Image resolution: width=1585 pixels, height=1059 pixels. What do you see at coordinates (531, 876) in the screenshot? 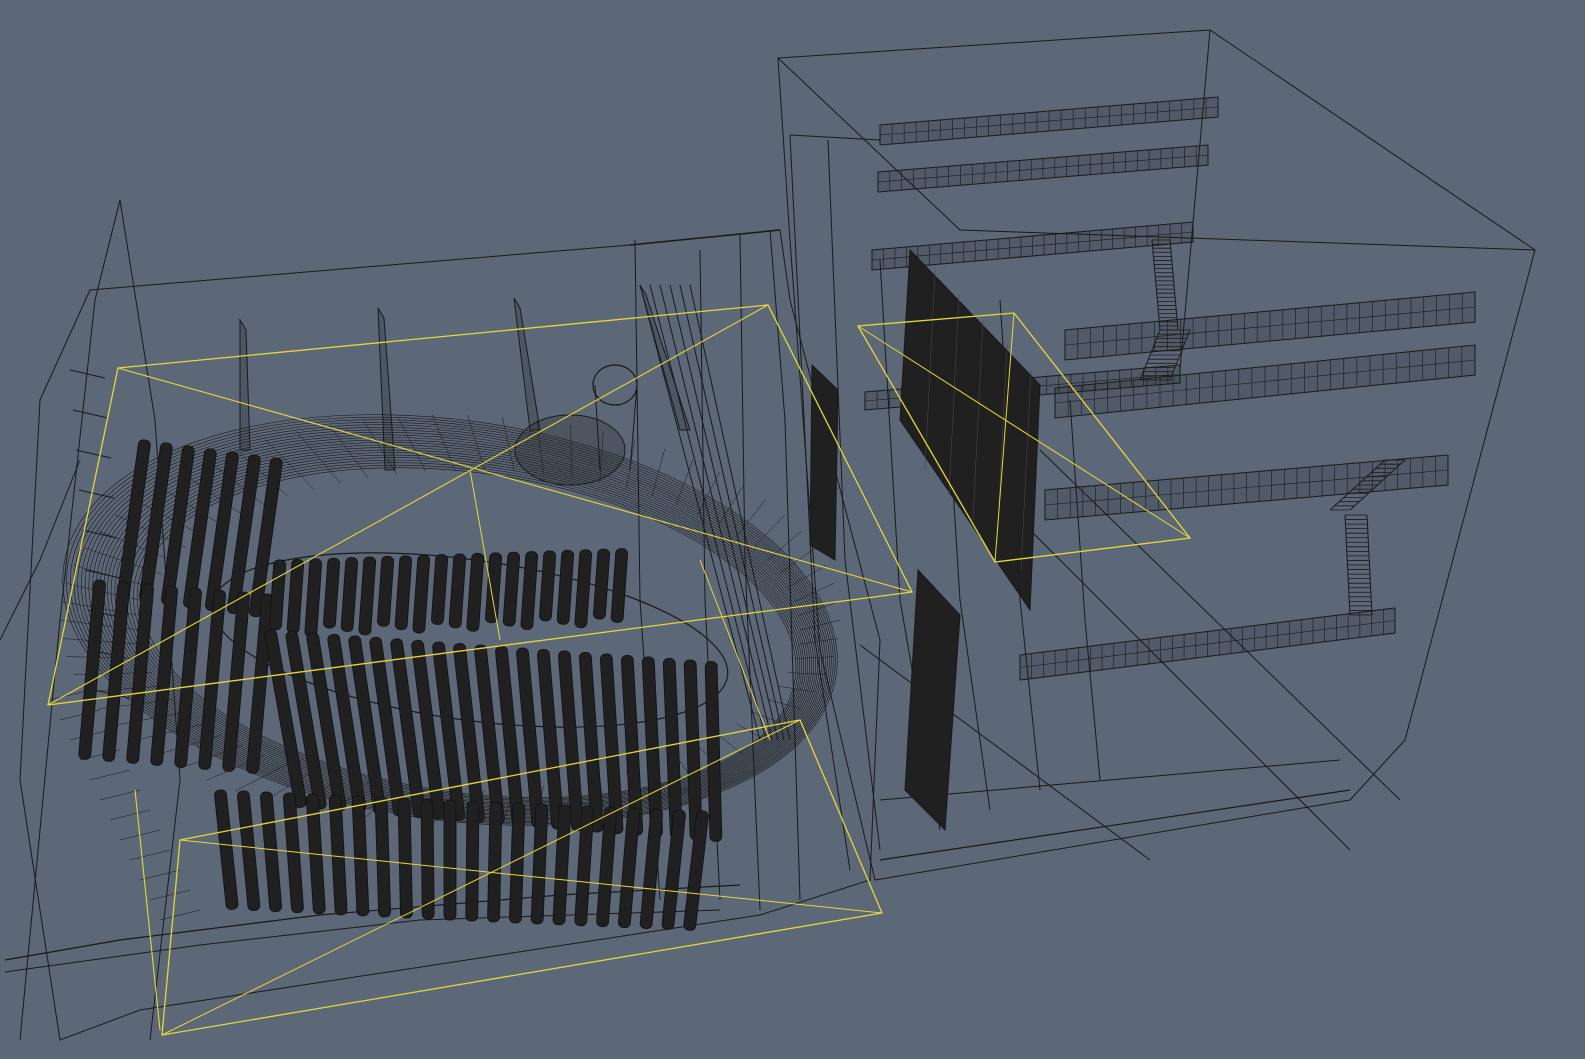
I see `camera-frame-diagonal` at bounding box center [531, 876].